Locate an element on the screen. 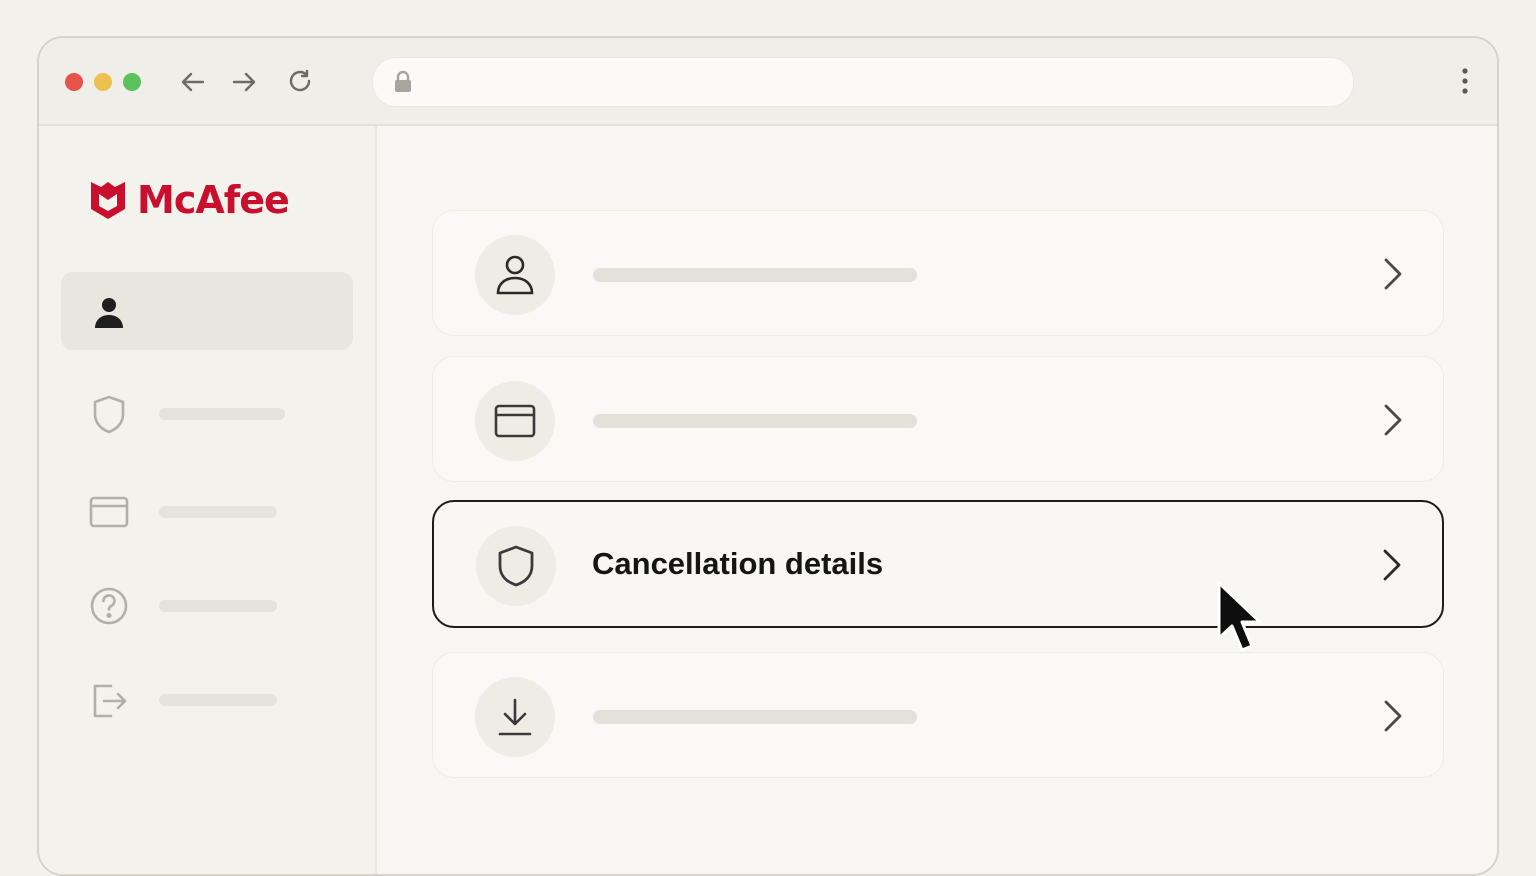  sidebar-item-security is located at coordinates (207, 413).